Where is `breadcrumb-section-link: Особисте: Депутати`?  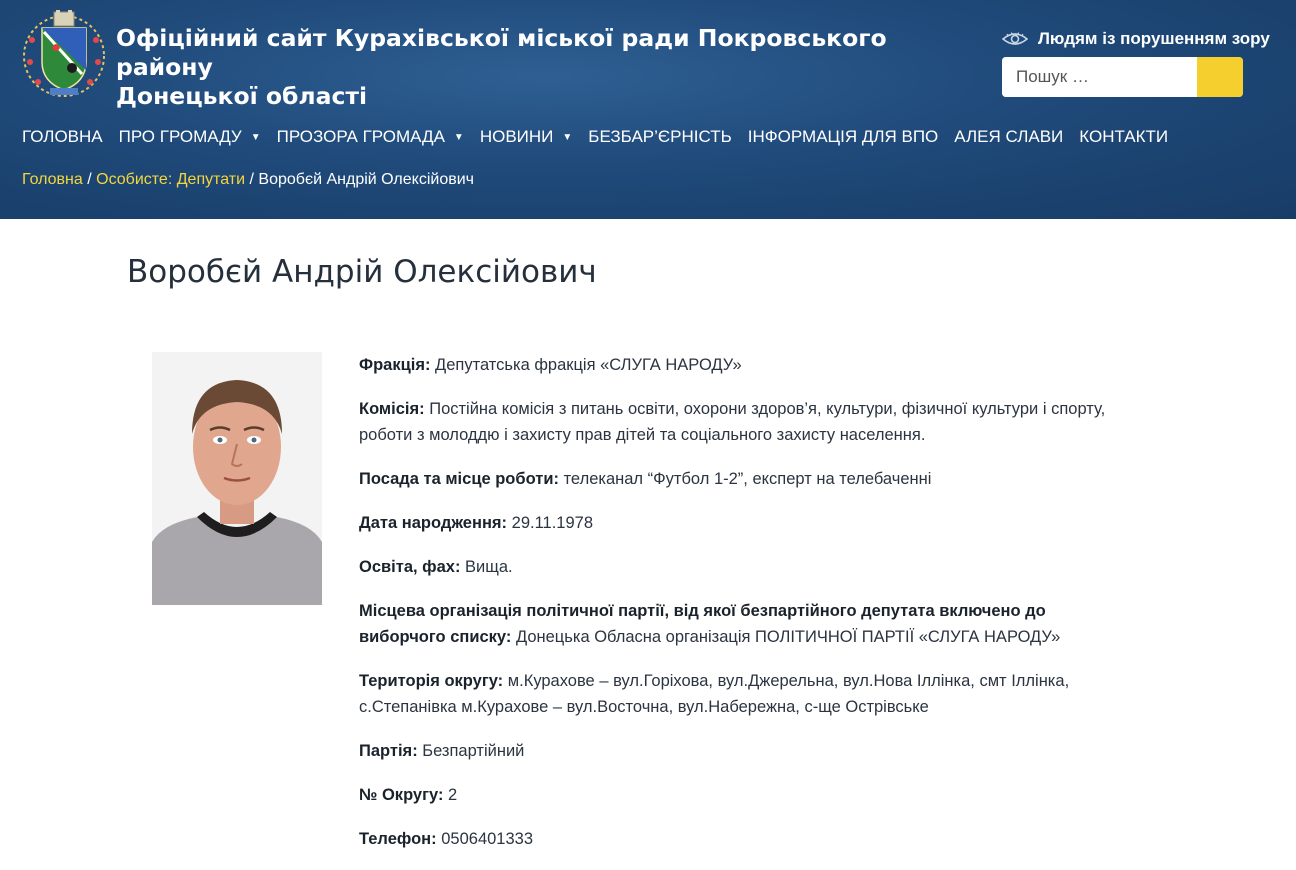 breadcrumb-section-link: Особисте: Депутати is located at coordinates (170, 179).